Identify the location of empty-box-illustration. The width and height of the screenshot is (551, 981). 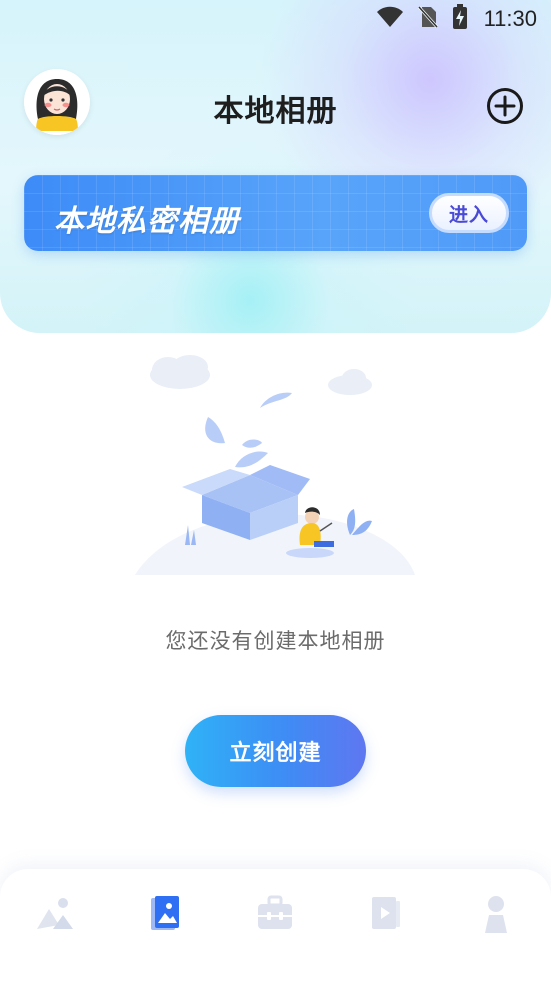
(275, 475).